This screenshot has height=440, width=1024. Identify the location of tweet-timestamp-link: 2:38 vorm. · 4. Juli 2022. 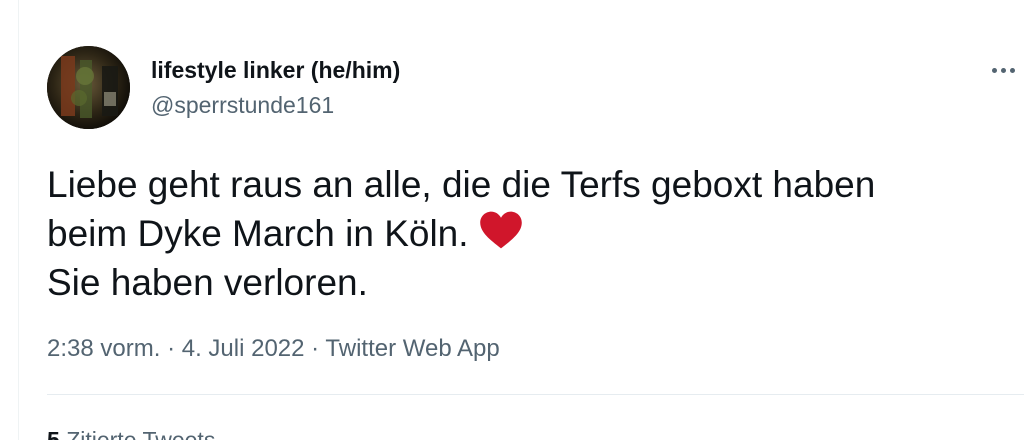
(176, 348).